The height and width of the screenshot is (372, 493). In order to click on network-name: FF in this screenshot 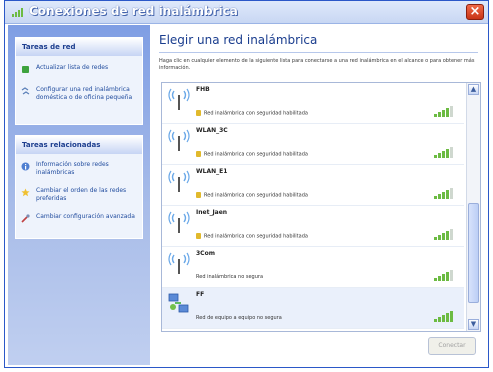, I will do `click(200, 294)`.